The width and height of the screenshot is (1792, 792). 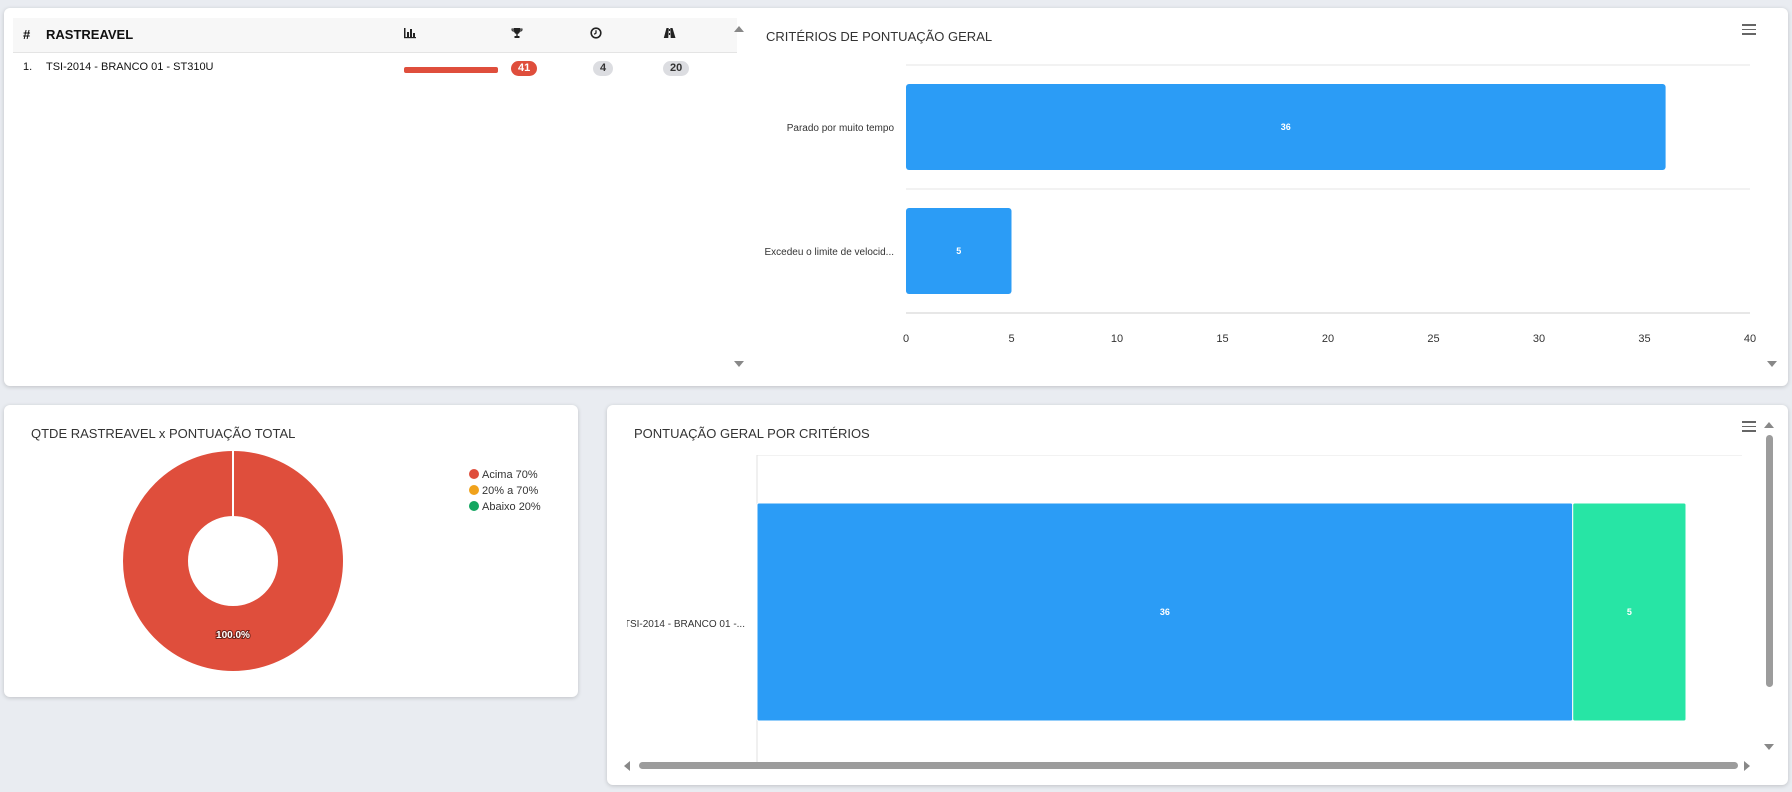 What do you see at coordinates (524, 68) in the screenshot?
I see `score-badge: 41` at bounding box center [524, 68].